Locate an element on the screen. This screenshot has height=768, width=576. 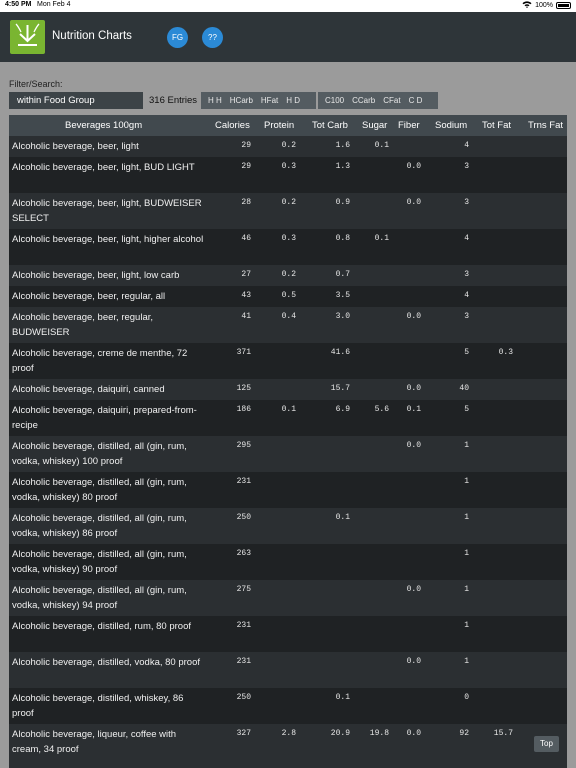
sort-button: CFat is located at coordinates (391, 100).